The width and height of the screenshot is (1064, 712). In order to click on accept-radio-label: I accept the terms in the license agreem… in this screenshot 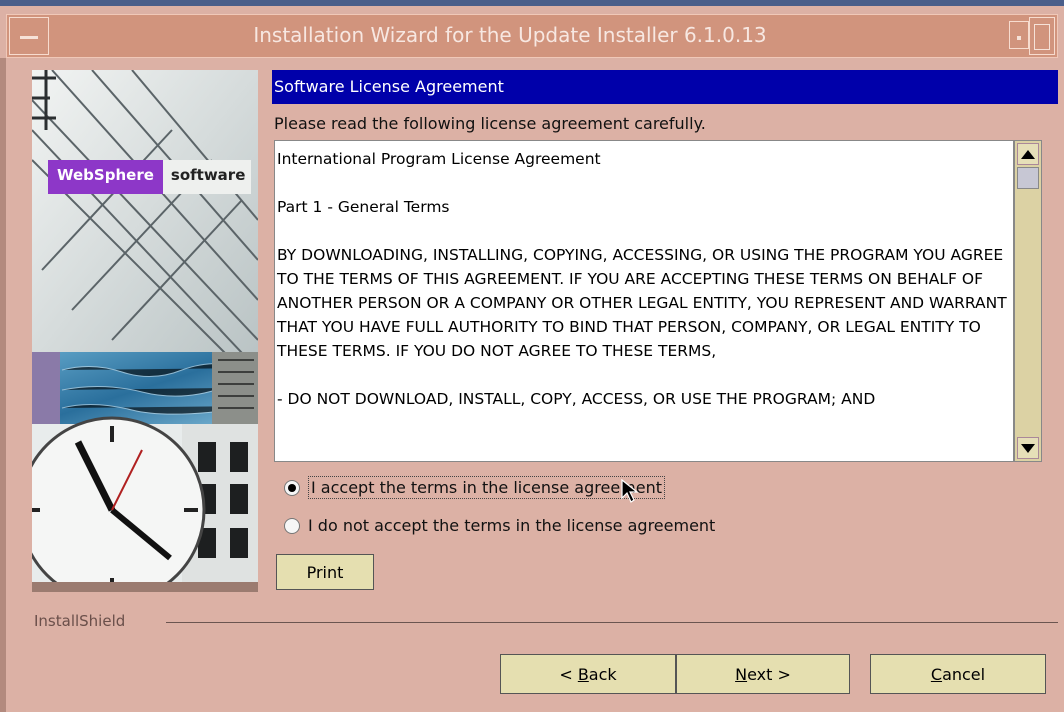, I will do `click(486, 487)`.